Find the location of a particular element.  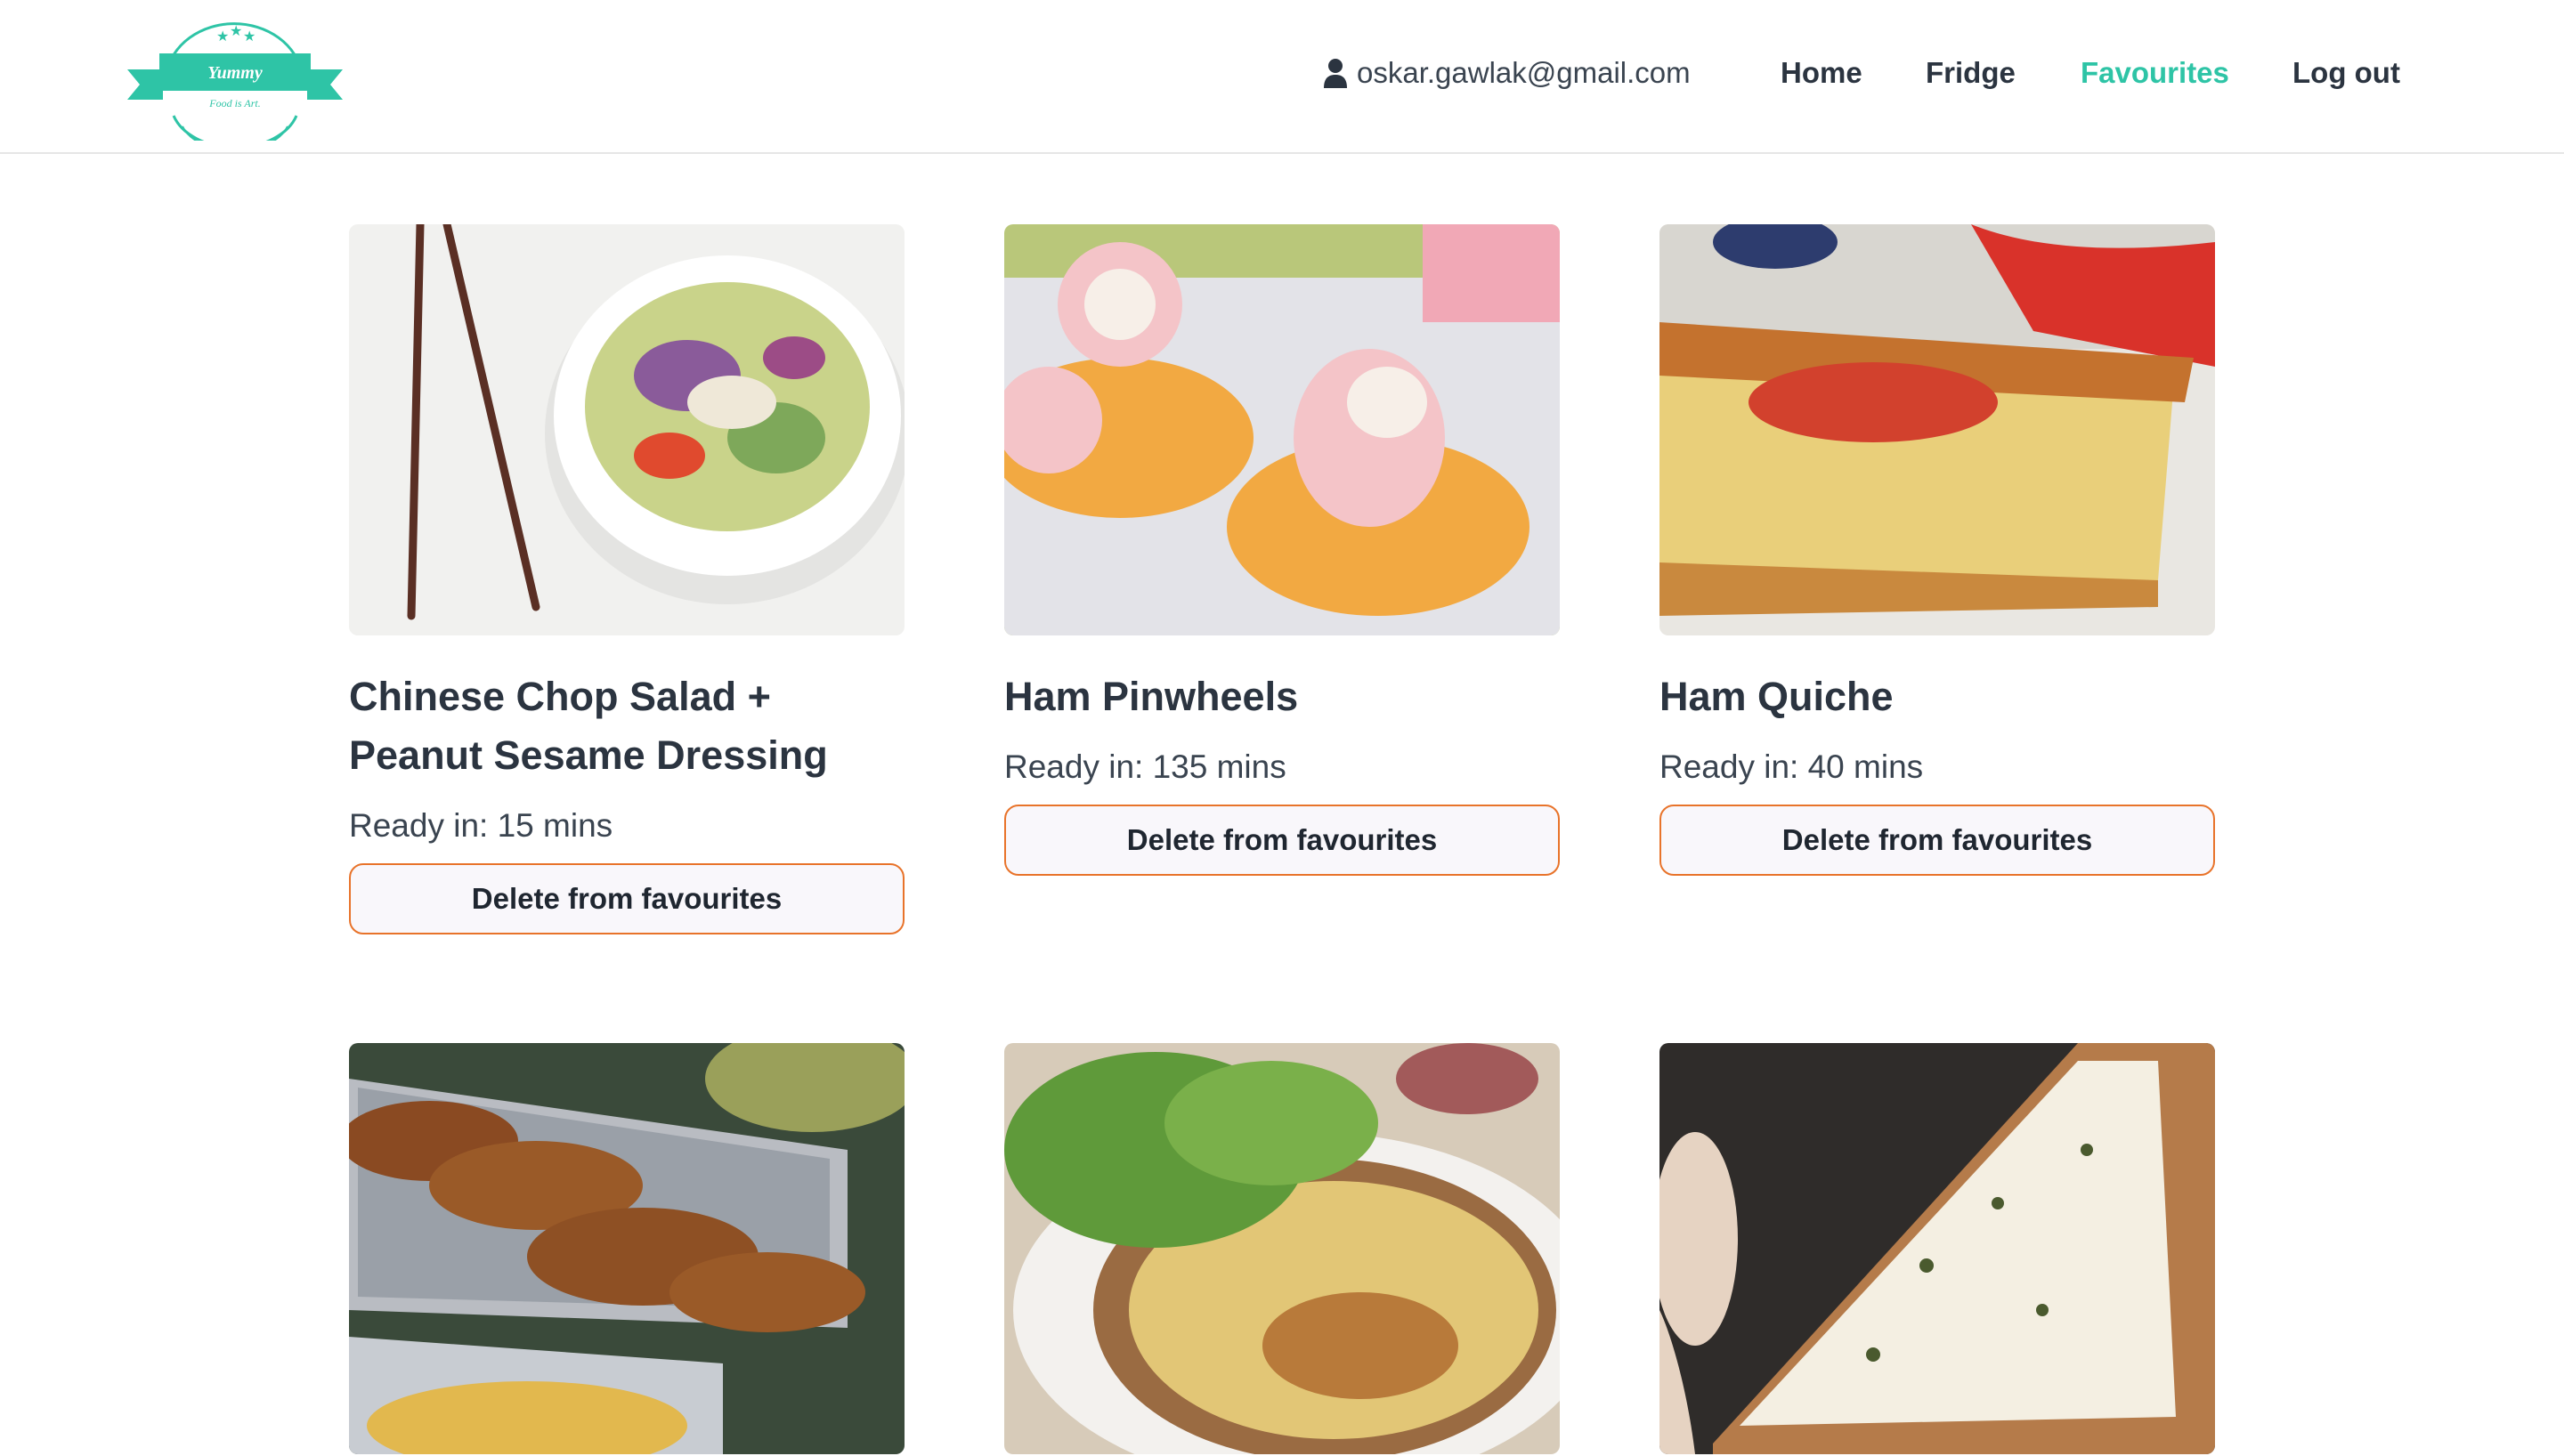

recipe-ready-time: Ready in: 40 mins is located at coordinates (1791, 766).